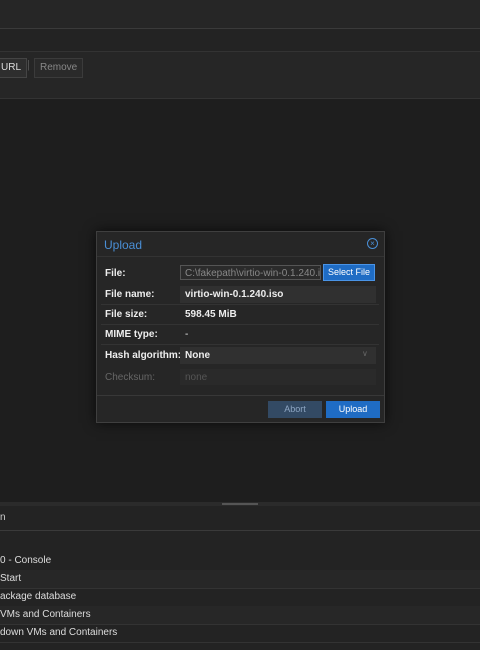  I want to click on hash-value: None, so click(197, 355).